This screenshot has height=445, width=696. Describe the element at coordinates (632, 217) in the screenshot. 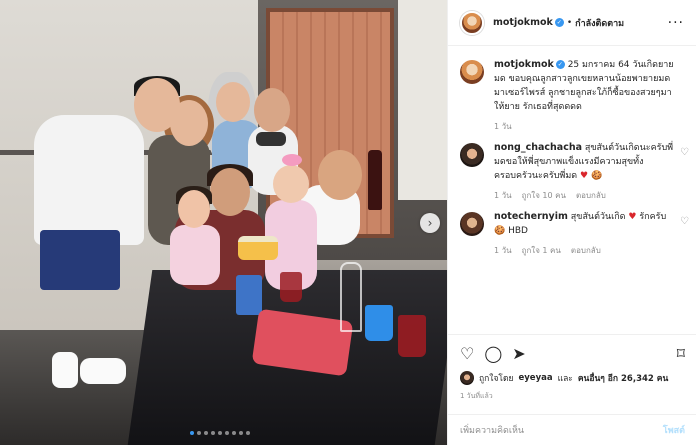

I see `comment-emoji: ♥` at that location.